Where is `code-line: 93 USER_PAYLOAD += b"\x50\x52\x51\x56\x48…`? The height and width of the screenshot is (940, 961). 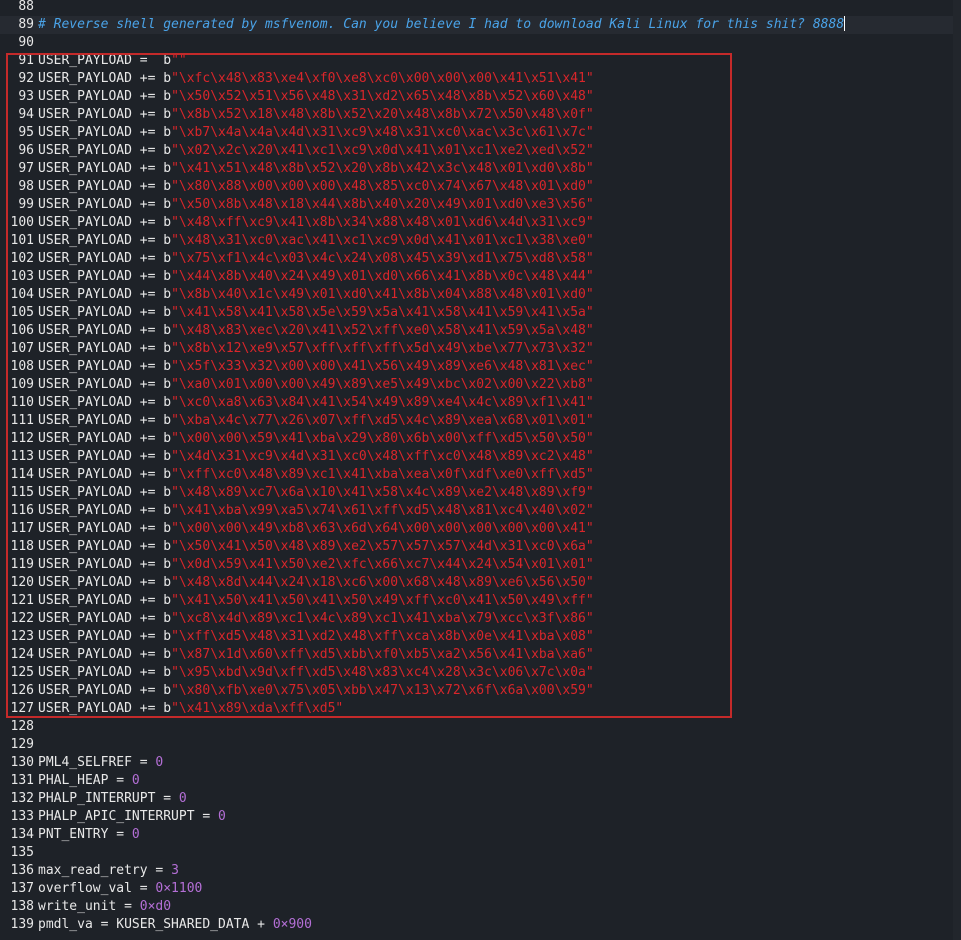
code-line: 93 USER_PAYLOAD += b"\x50\x52\x51\x56\x48… is located at coordinates (480, 97).